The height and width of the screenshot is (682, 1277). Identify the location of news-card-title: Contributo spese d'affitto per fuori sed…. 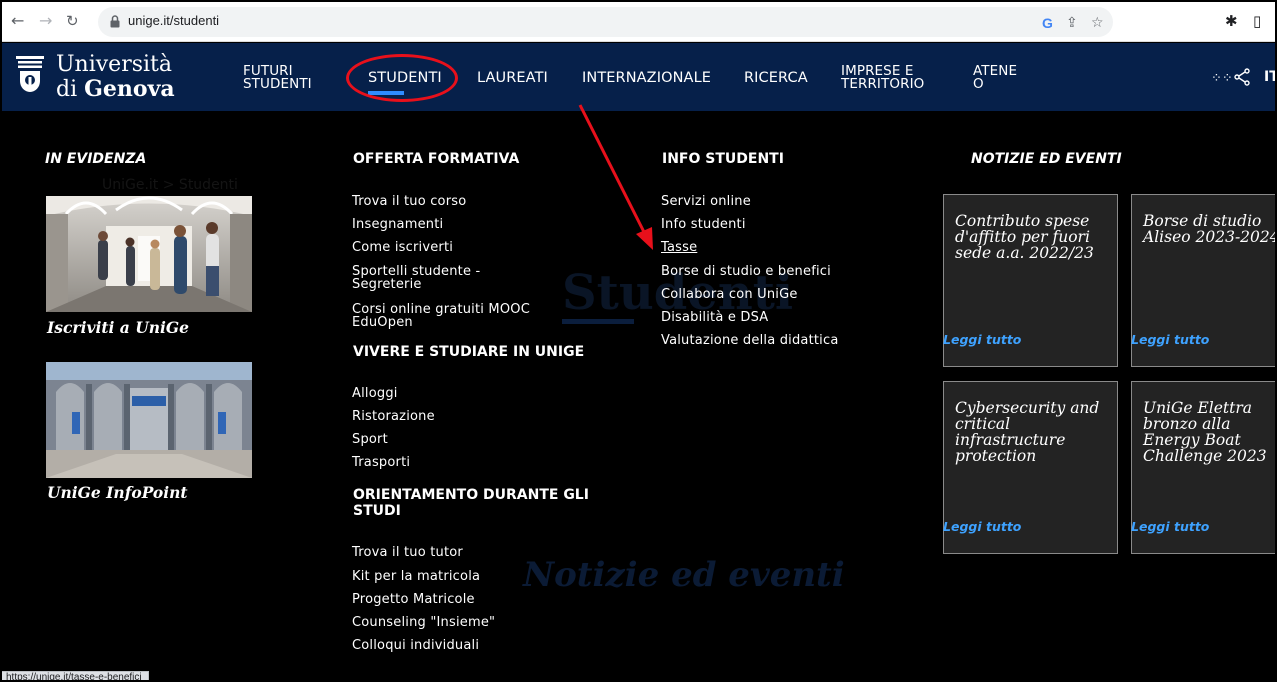
(1033, 237).